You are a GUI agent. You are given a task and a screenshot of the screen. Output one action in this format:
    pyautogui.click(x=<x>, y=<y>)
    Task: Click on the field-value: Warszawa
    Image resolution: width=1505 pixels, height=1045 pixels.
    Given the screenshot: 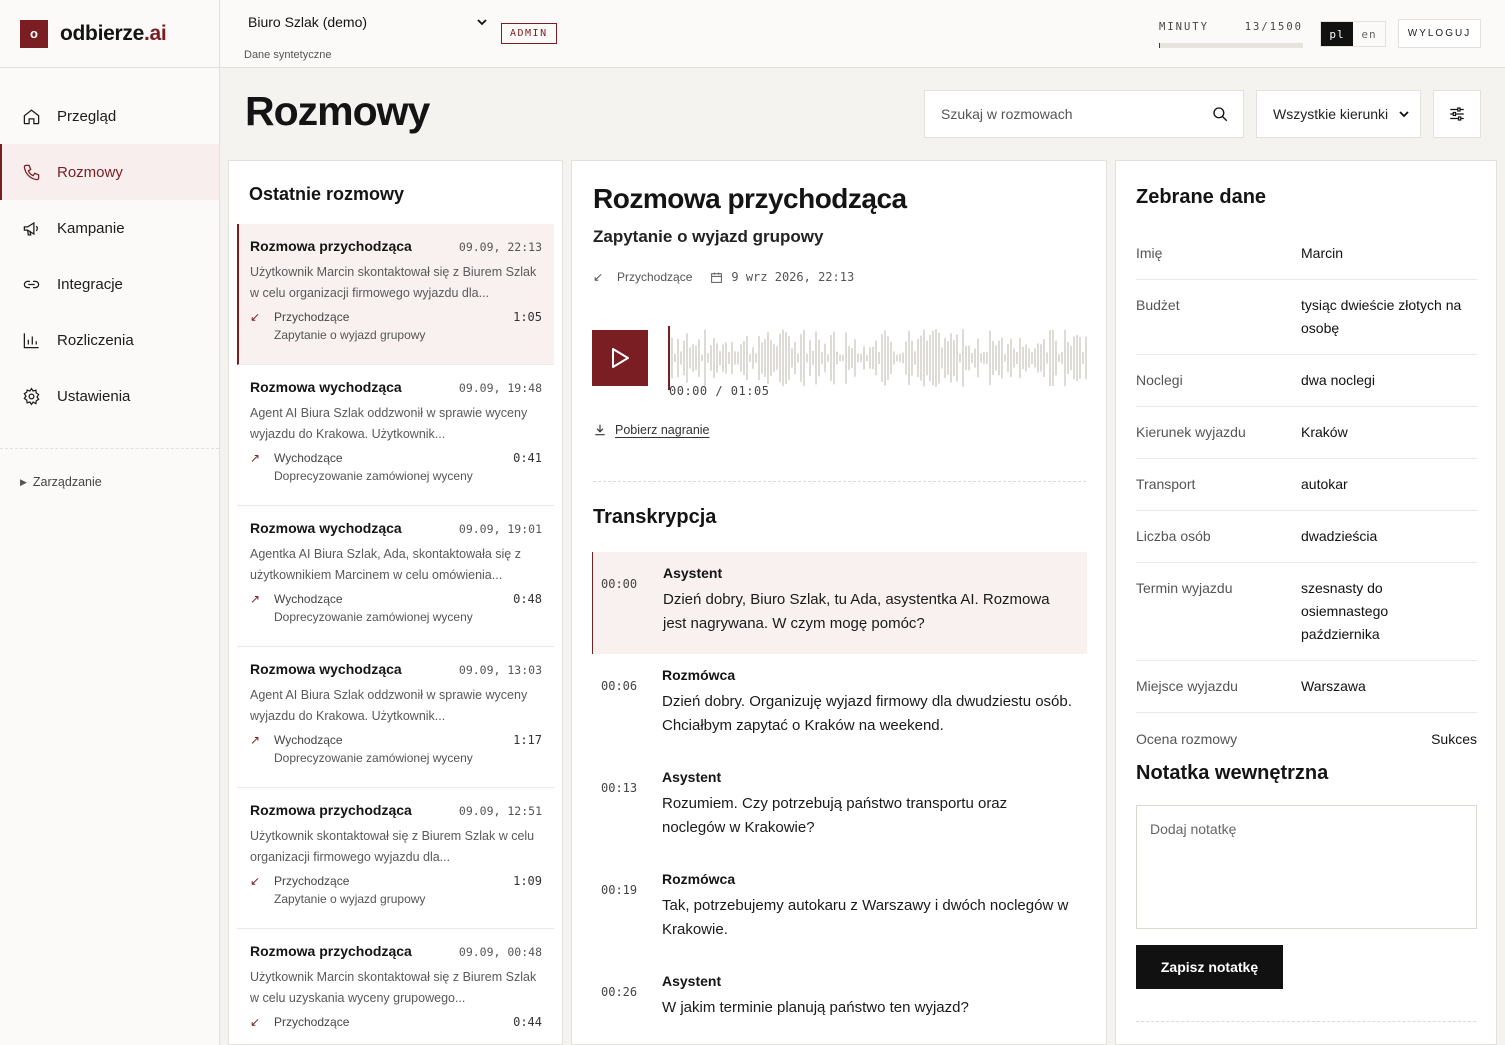 What is the action you would take?
    pyautogui.click(x=1333, y=686)
    